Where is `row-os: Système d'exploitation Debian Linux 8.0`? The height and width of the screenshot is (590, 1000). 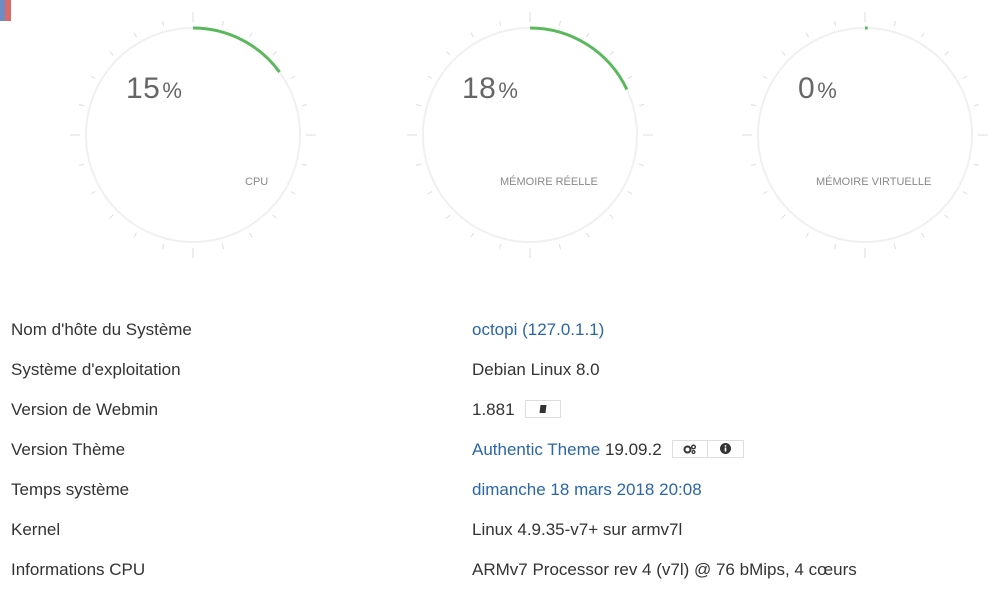 row-os: Système d'exploitation Debian Linux 8.0 is located at coordinates (500, 370).